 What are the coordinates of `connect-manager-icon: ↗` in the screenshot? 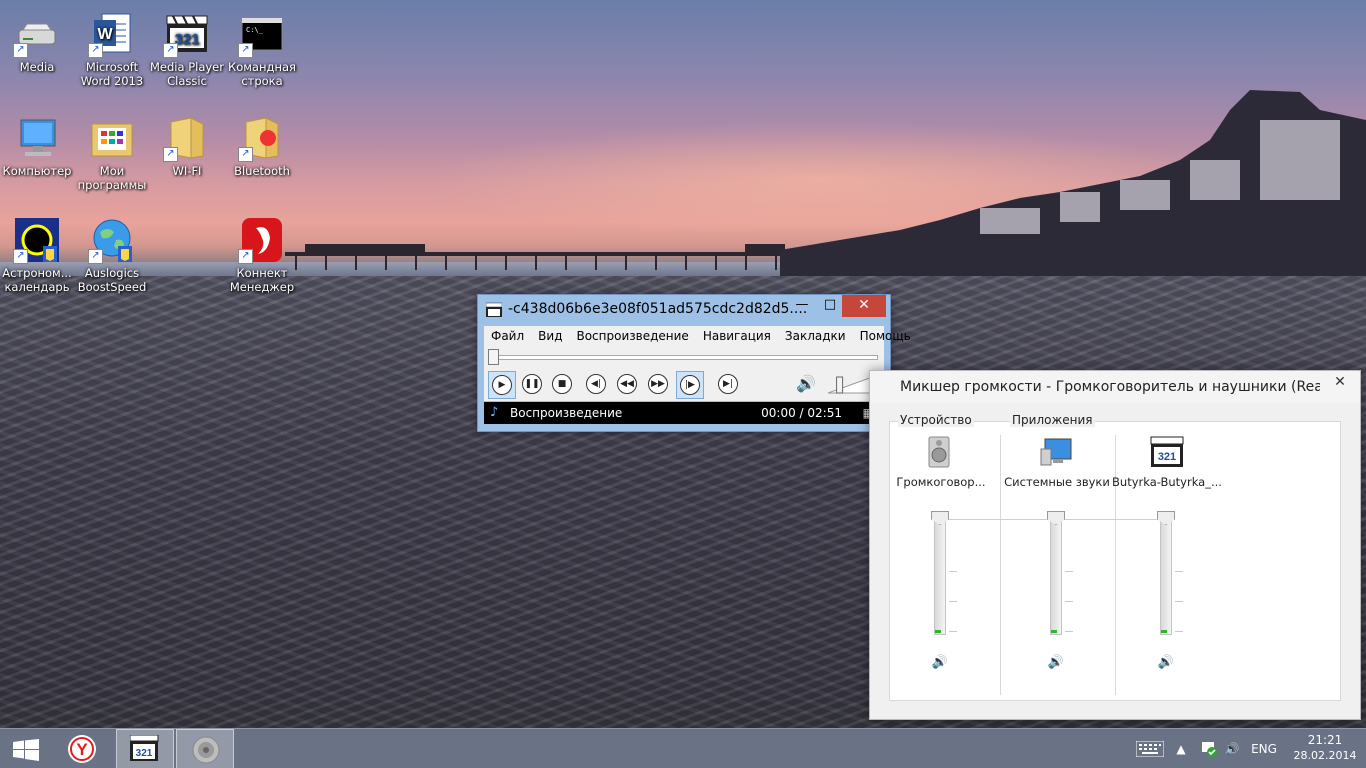 It's located at (262, 240).